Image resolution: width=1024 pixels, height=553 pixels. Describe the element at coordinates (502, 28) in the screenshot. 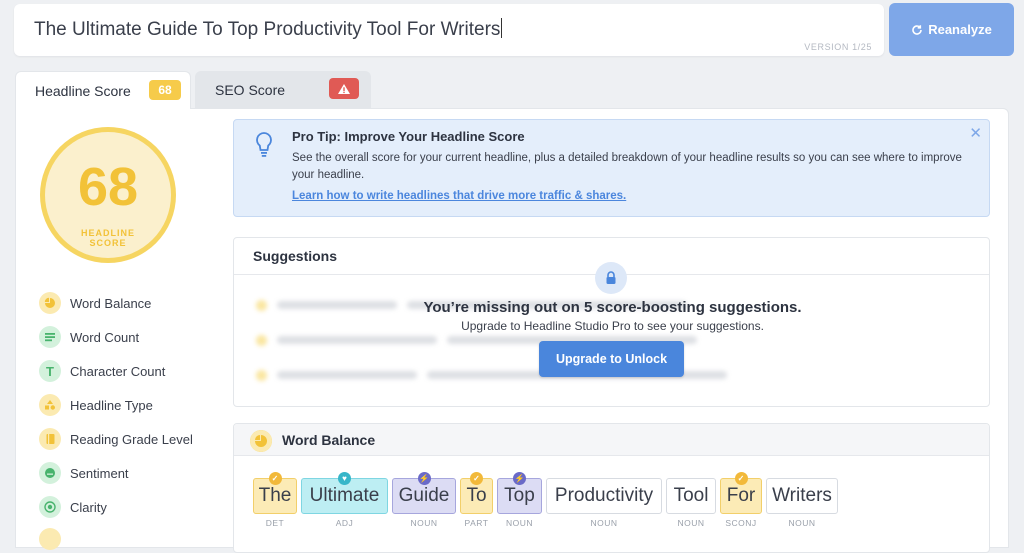

I see `text-cursor` at that location.